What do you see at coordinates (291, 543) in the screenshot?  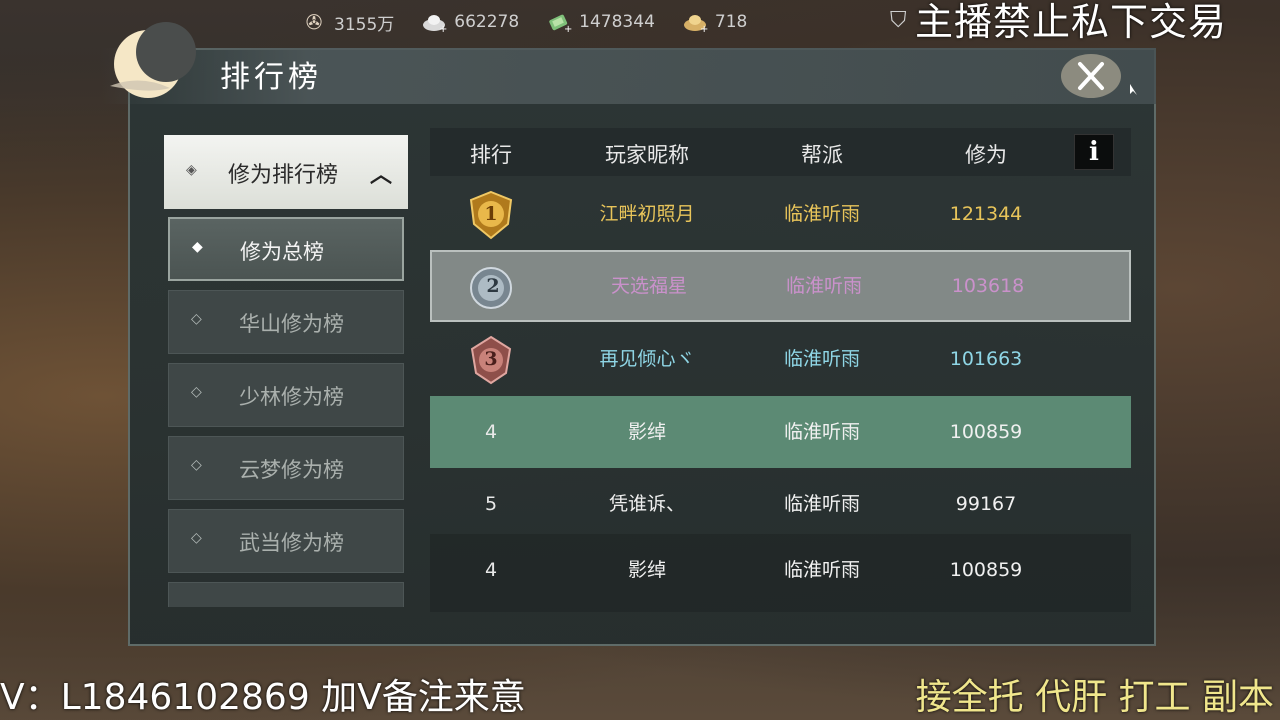 I see `sidebar-item-label: 武当修为榜` at bounding box center [291, 543].